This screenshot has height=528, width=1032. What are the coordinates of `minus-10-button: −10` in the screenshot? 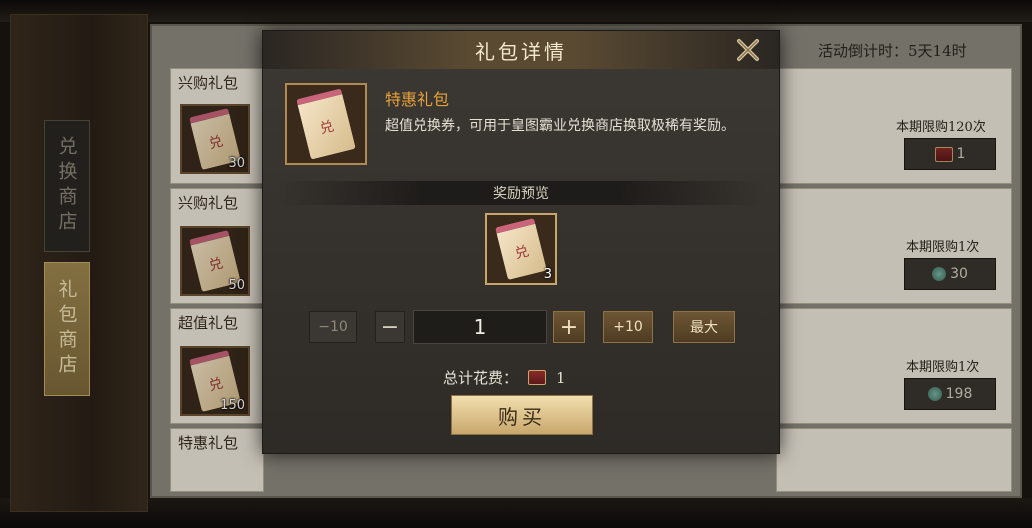 It's located at (333, 327).